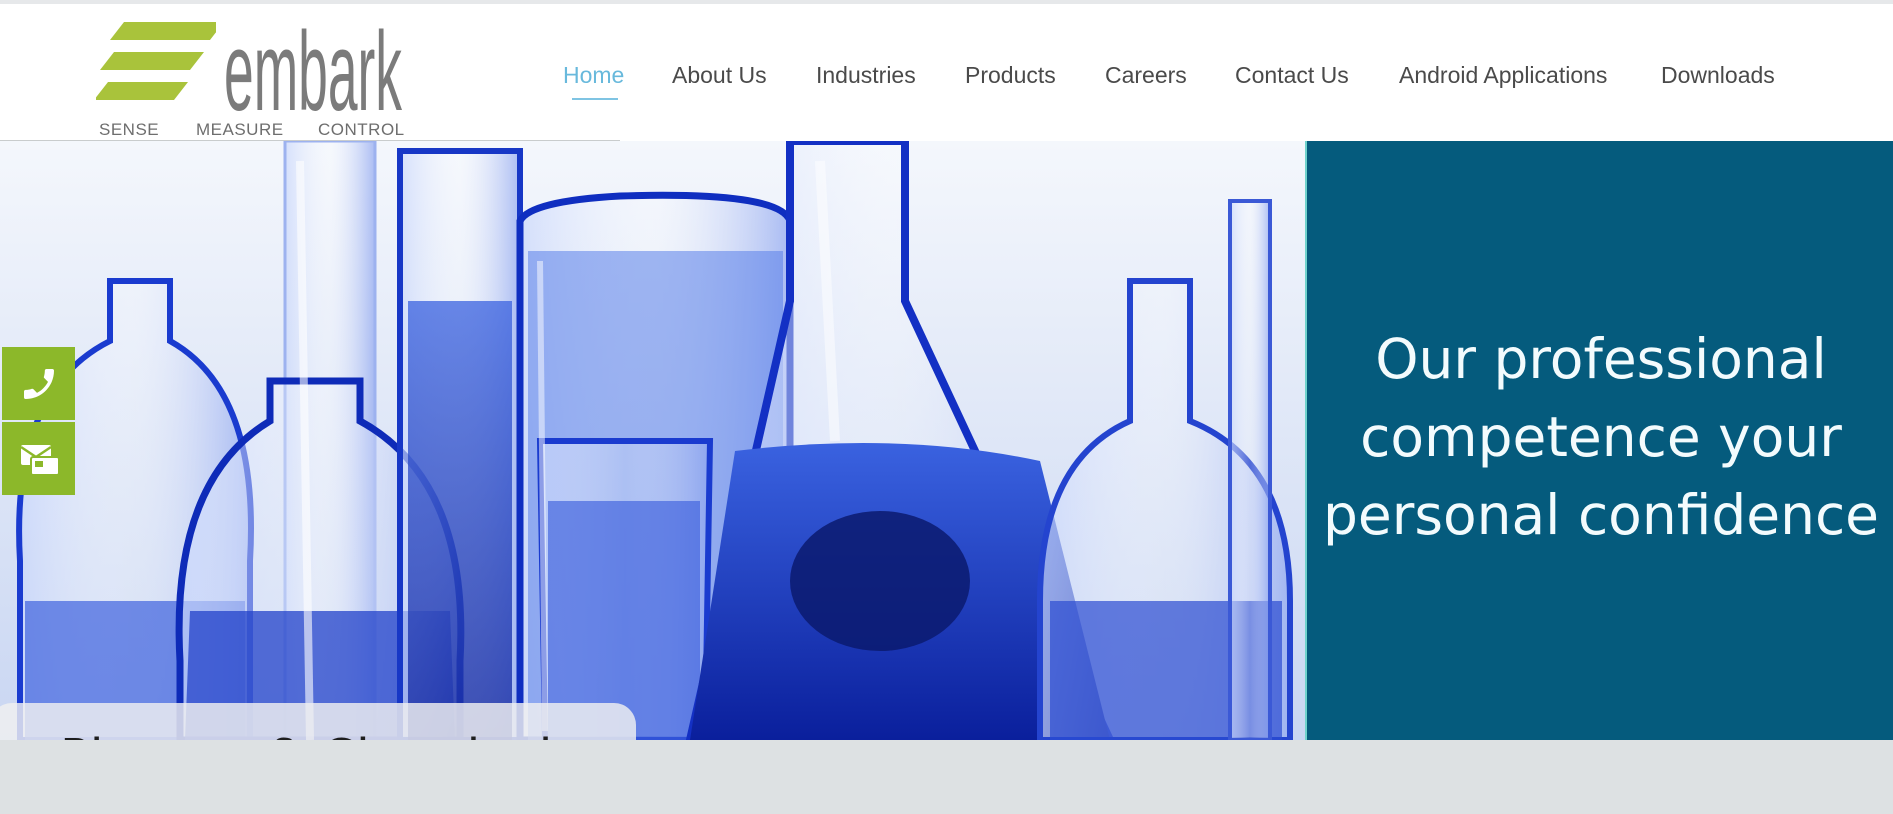  What do you see at coordinates (129, 129) in the screenshot?
I see `tagline-sense: SENSE` at bounding box center [129, 129].